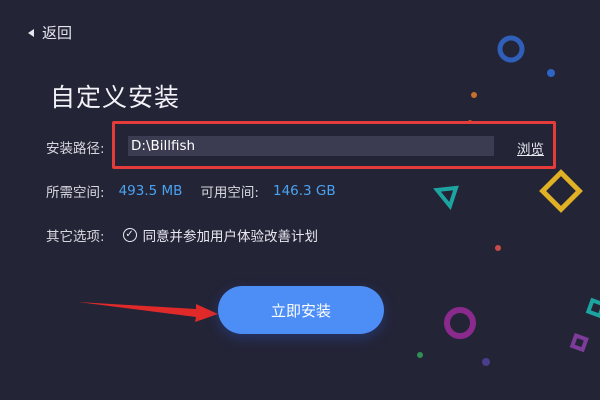 The height and width of the screenshot is (400, 600). I want to click on back-button: 返回, so click(50, 32).